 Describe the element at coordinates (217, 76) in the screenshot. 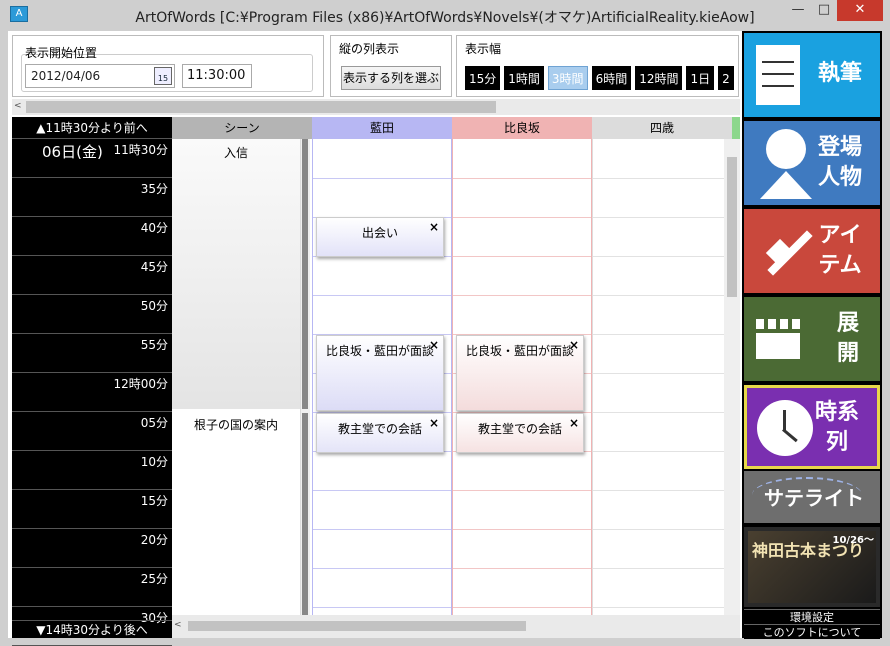

I see `time-input: 11:30:00` at that location.